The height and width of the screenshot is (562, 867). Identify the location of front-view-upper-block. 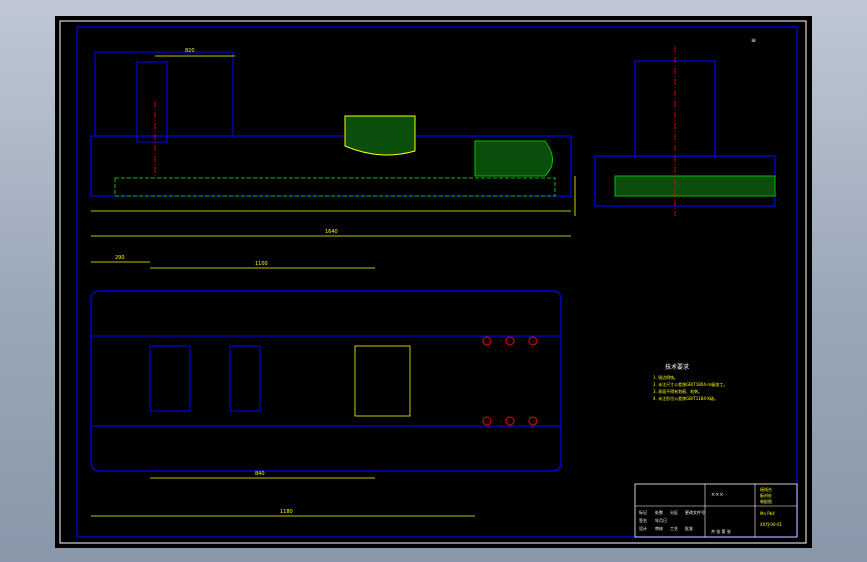
(164, 94).